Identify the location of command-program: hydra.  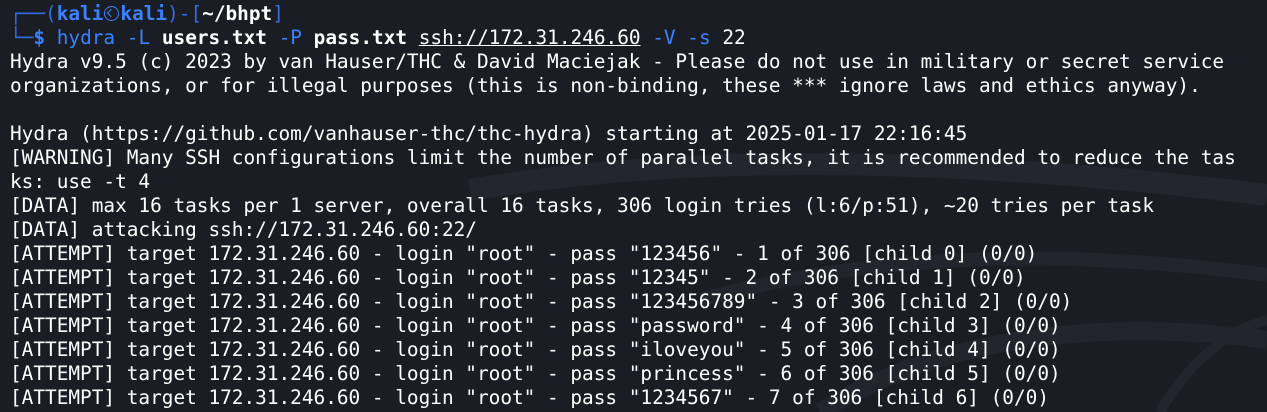
(86, 37).